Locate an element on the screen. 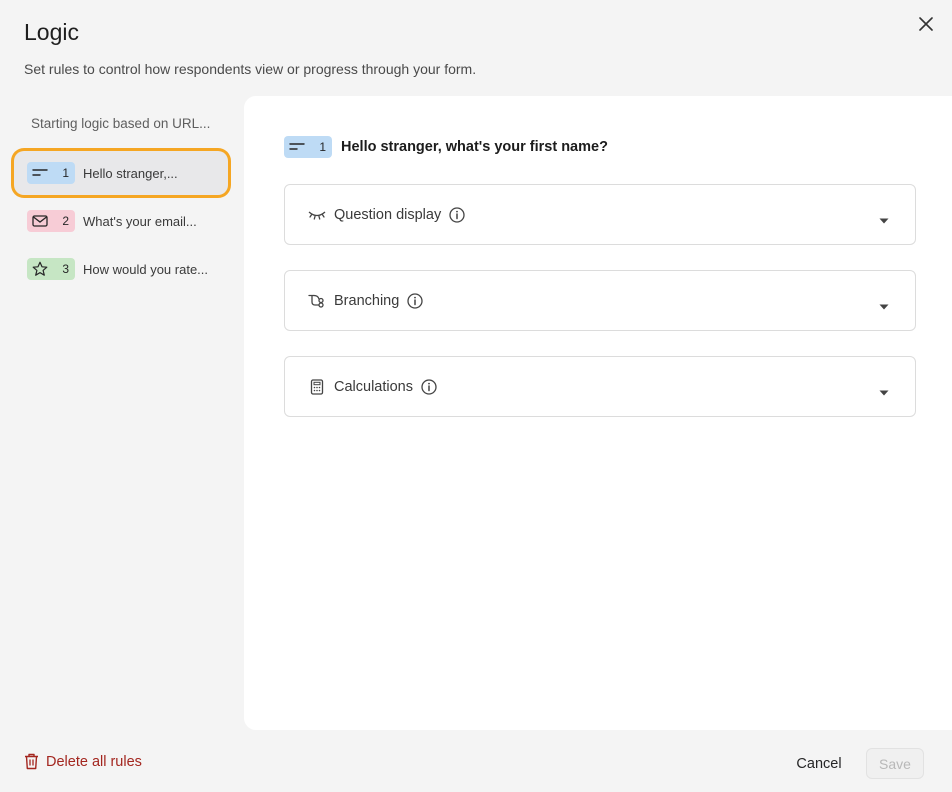 Image resolution: width=952 pixels, height=792 pixels. branching-panel: Branching is located at coordinates (600, 300).